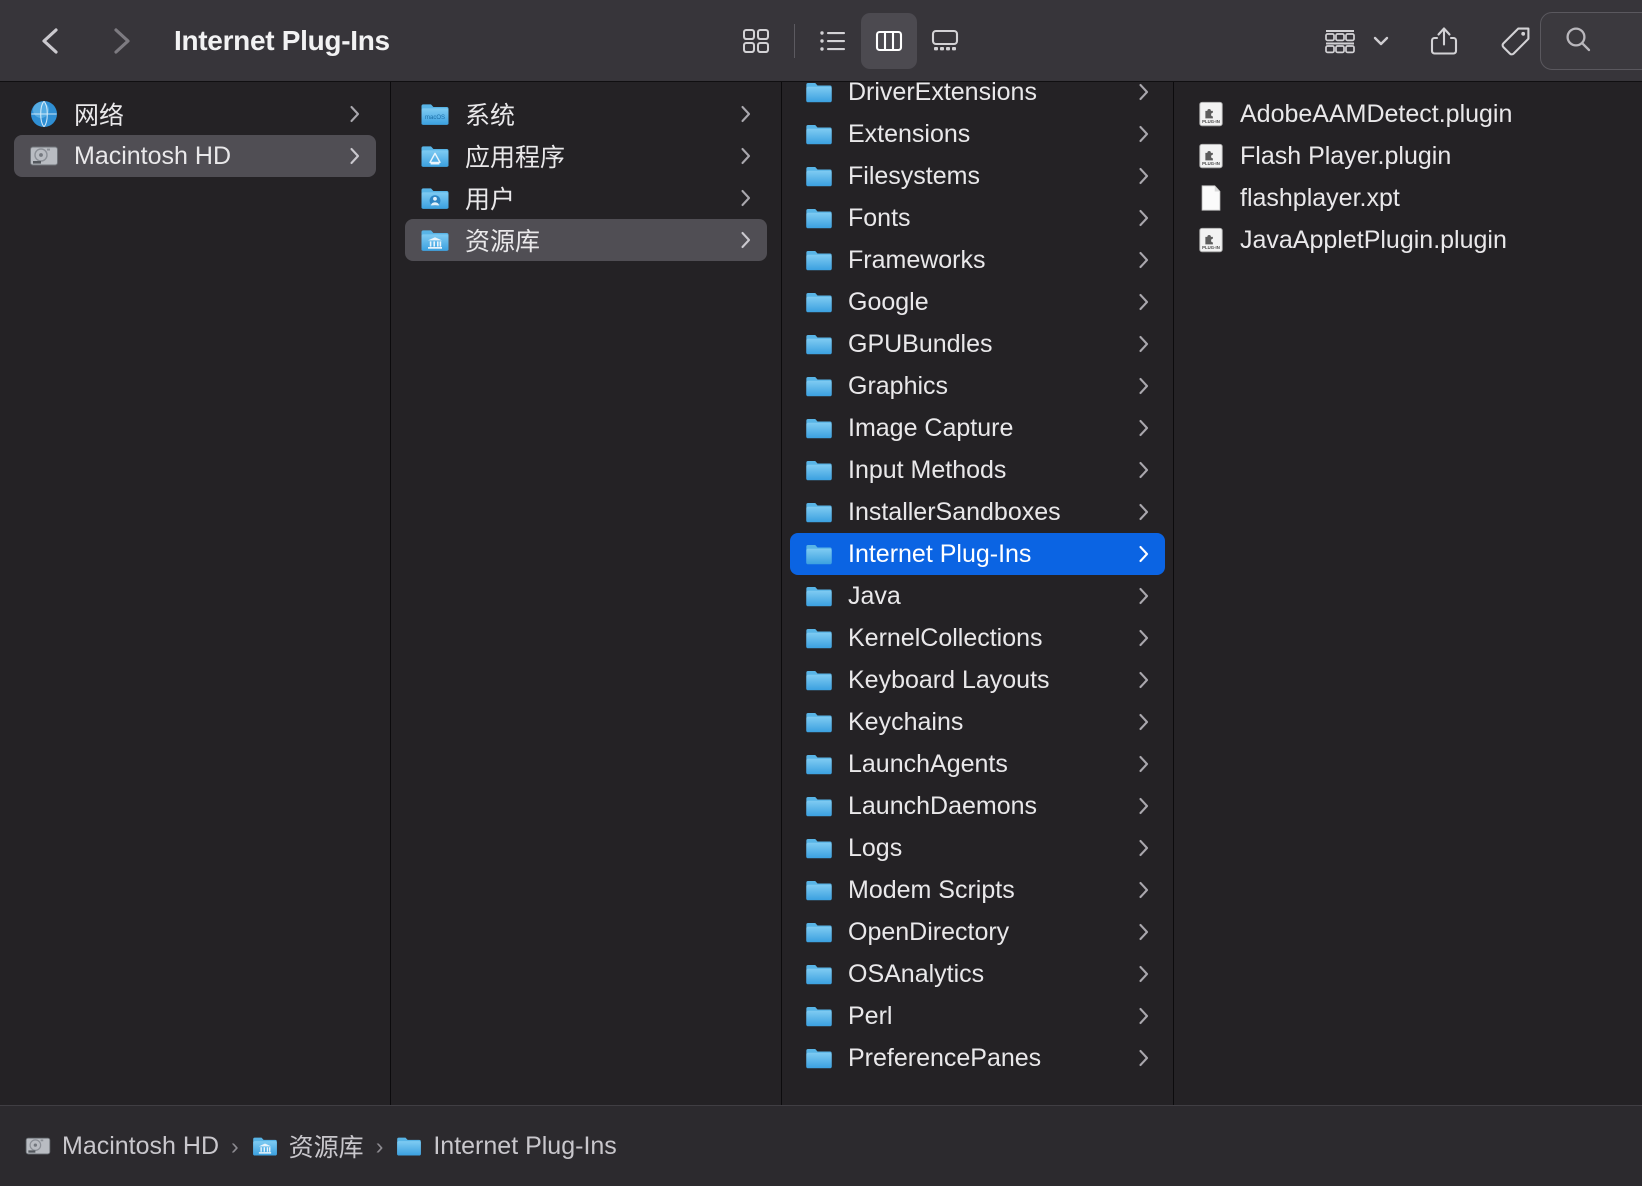 Image resolution: width=1642 pixels, height=1186 pixels. I want to click on share-button, so click(1444, 41).